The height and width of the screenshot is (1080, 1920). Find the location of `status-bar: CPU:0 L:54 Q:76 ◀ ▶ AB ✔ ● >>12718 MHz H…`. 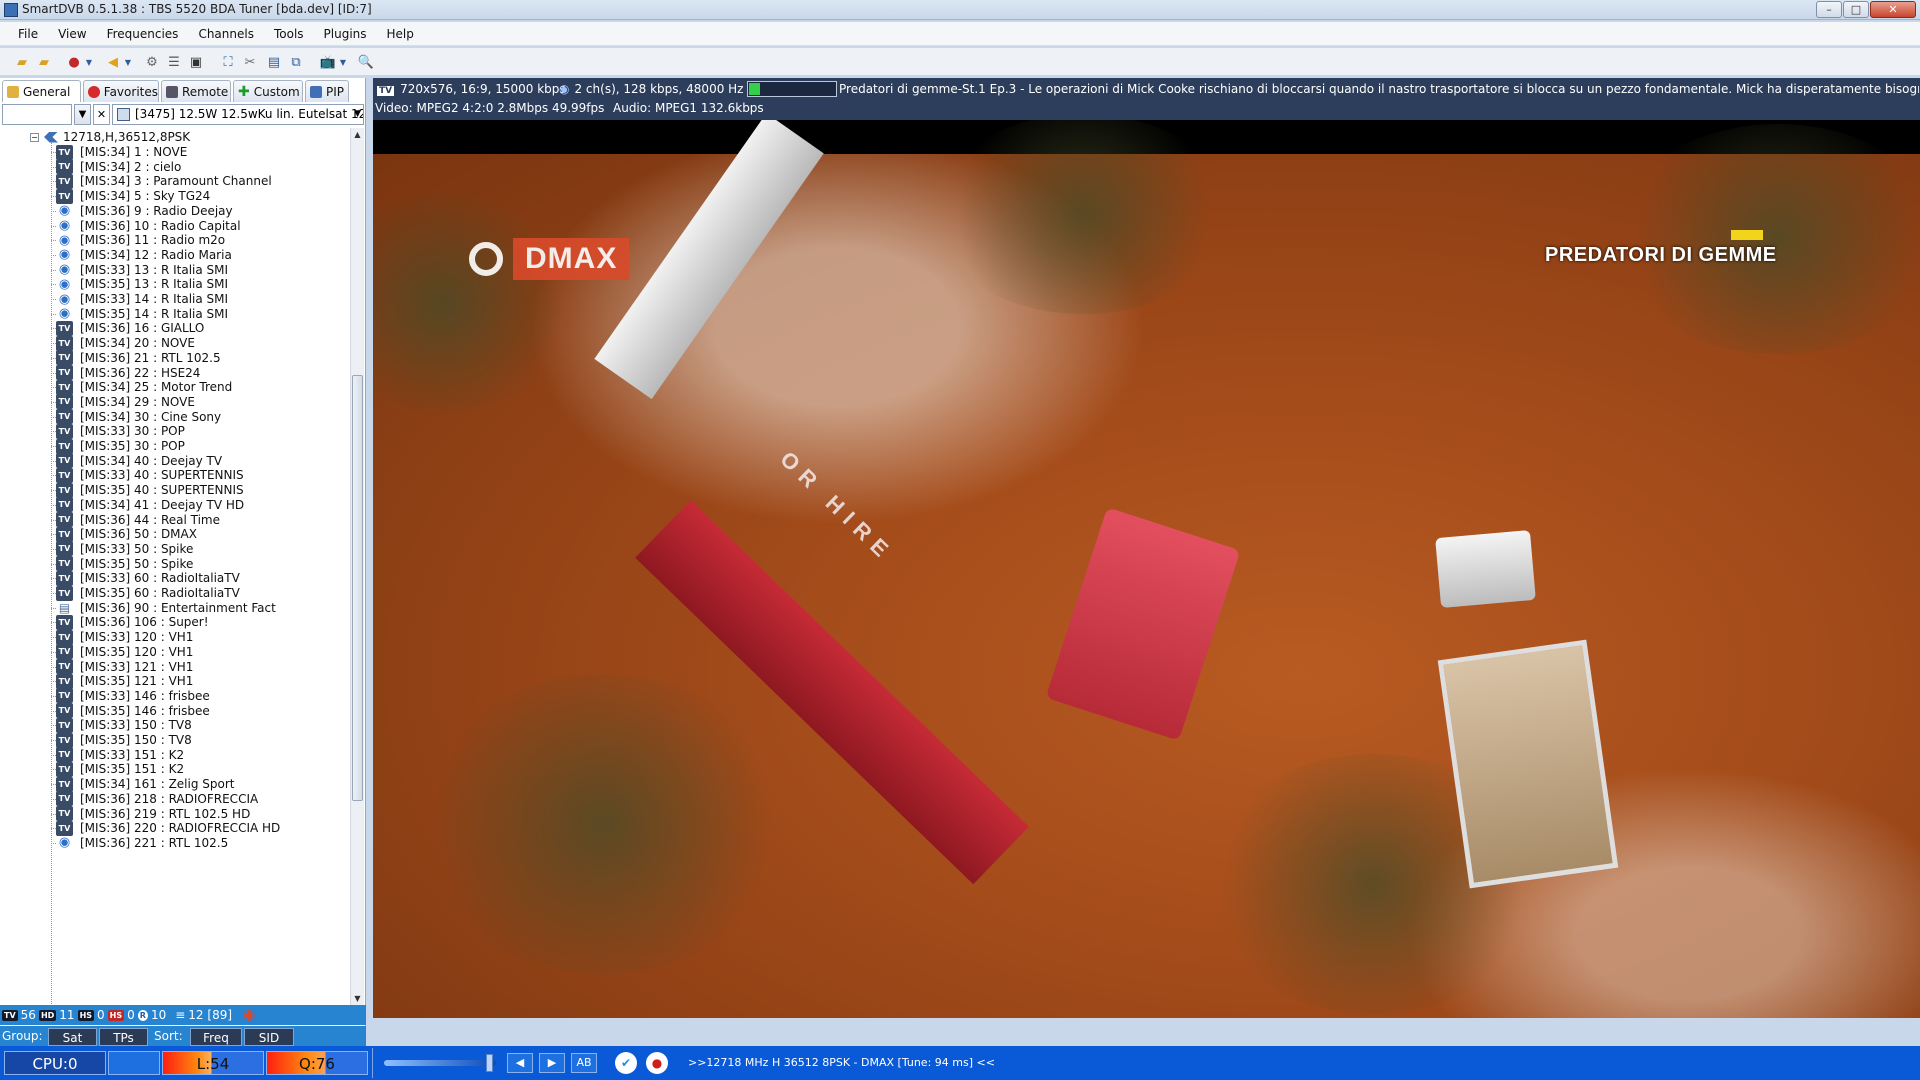

status-bar: CPU:0 L:54 Q:76 ◀ ▶ AB ✔ ● >>12718 MHz H… is located at coordinates (960, 1063).